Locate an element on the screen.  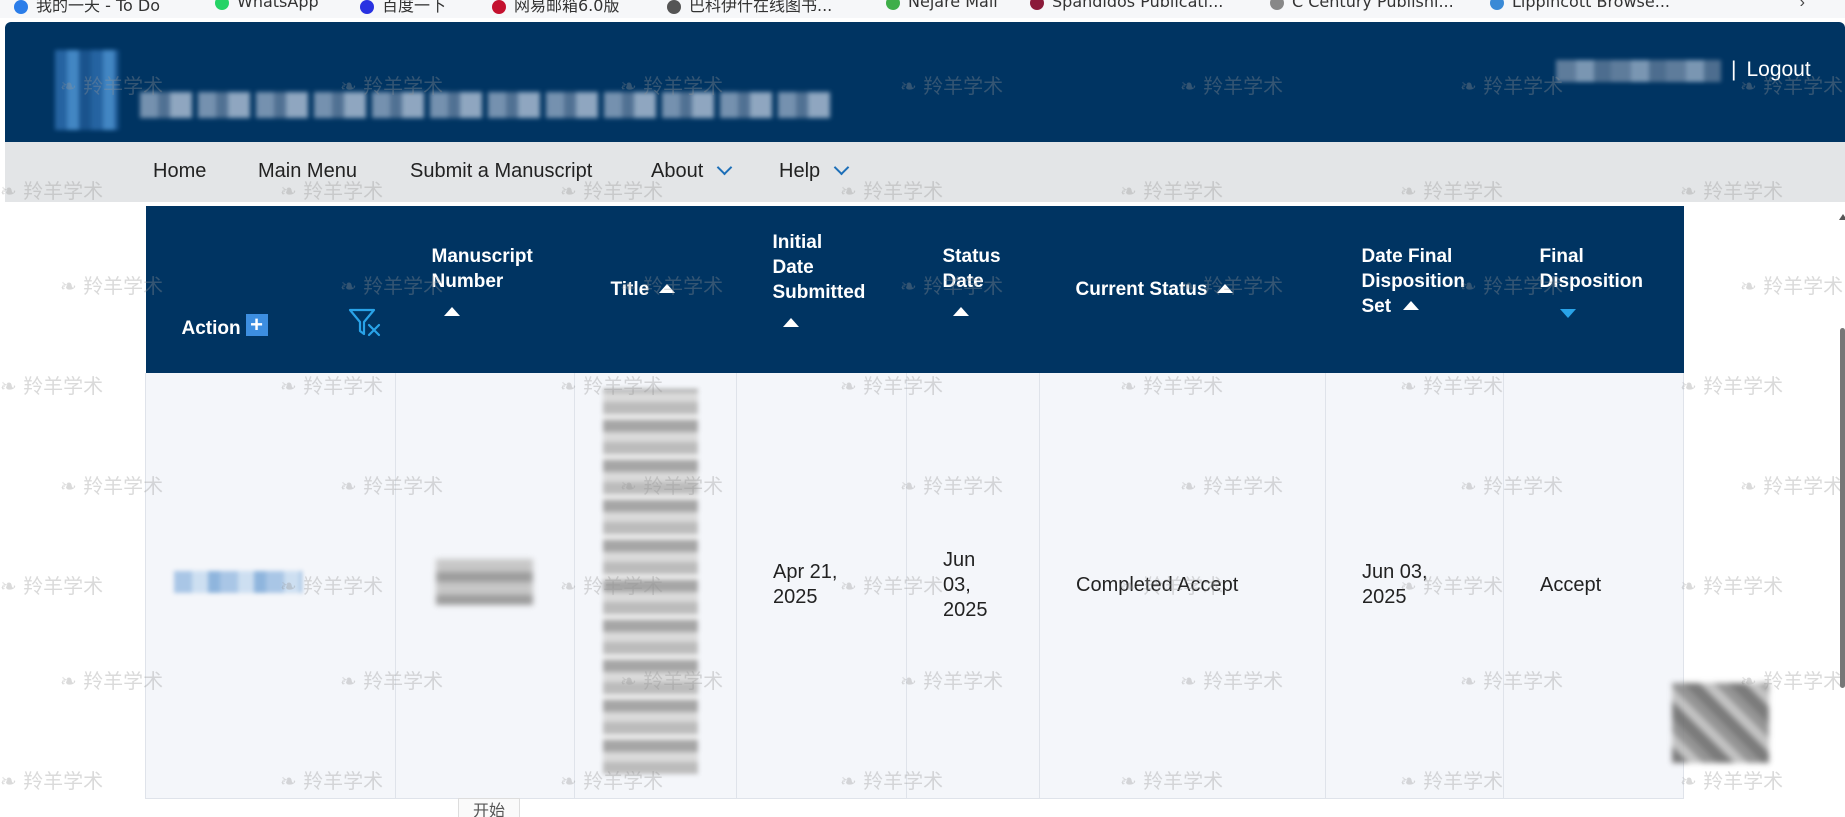
logout-area: | Logout is located at coordinates (1771, 70).